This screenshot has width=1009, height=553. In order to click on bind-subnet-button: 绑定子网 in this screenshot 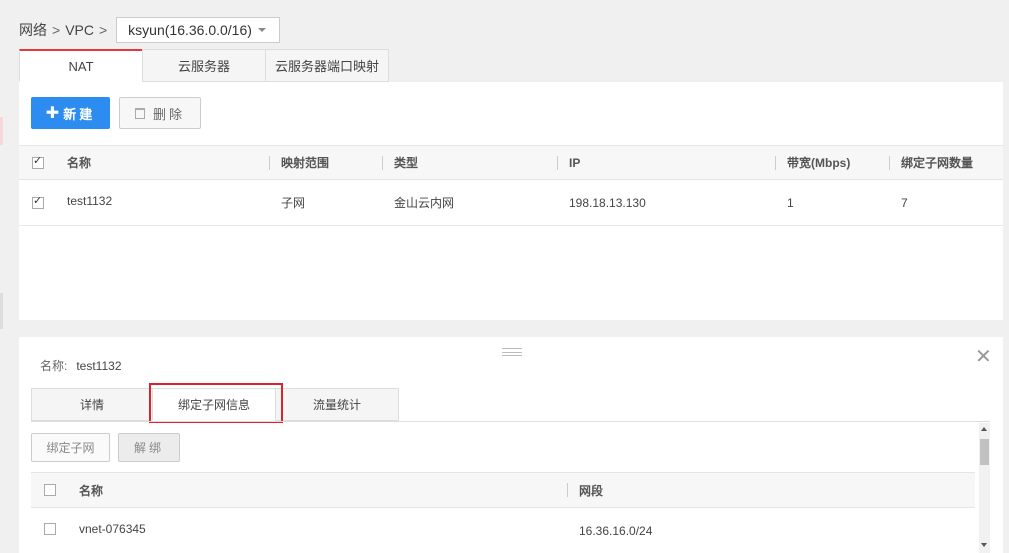, I will do `click(70, 447)`.